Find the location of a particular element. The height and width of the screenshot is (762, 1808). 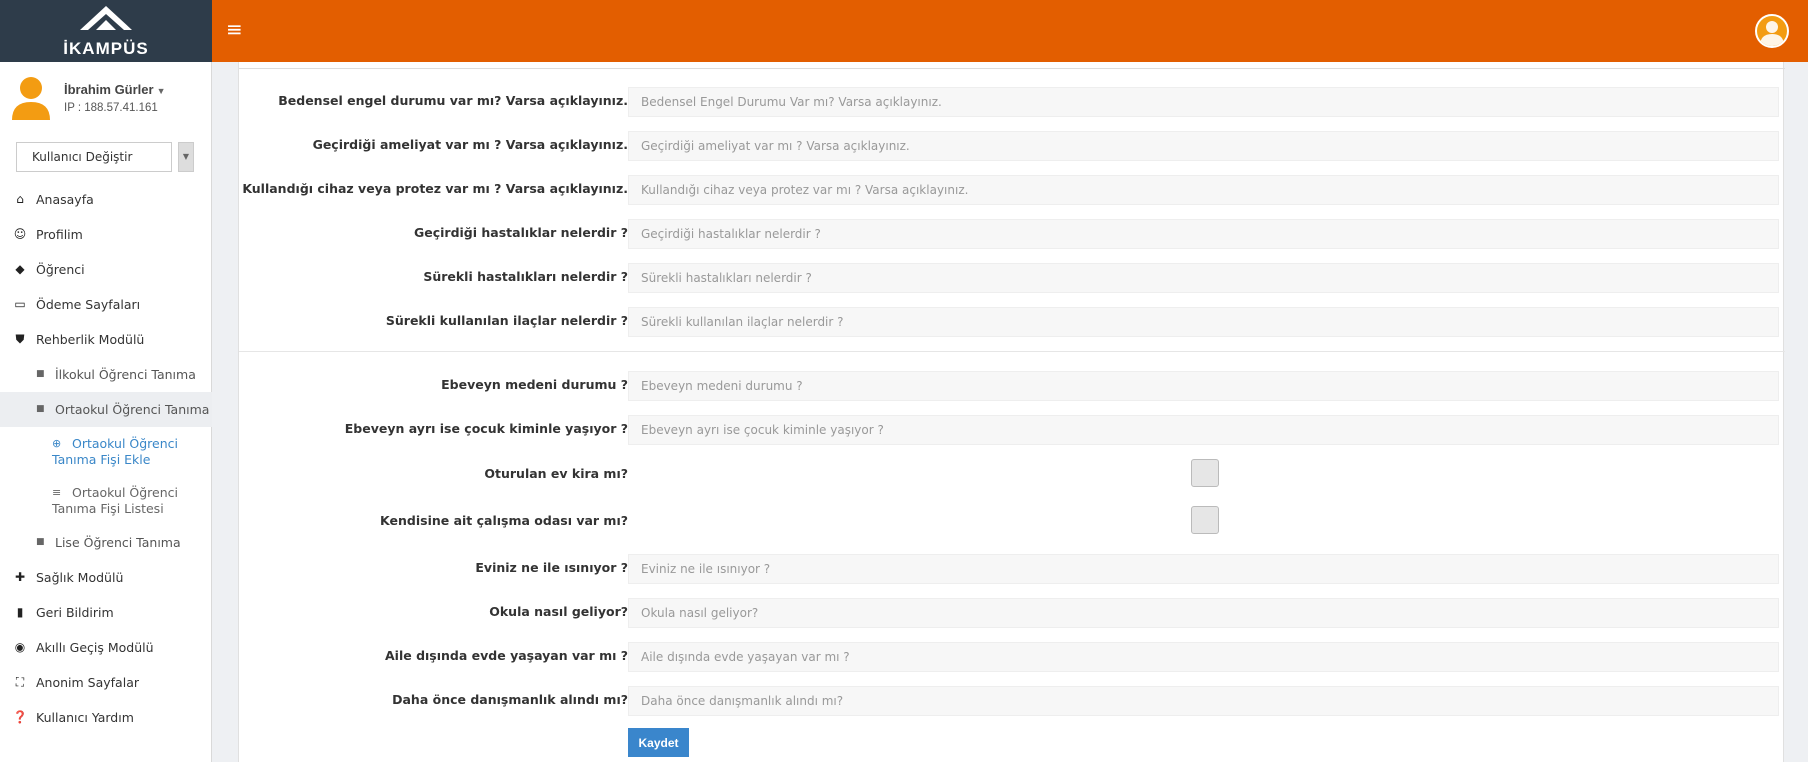

field-label: Eviniz ne ile ısınıyor ? is located at coordinates (551, 567).